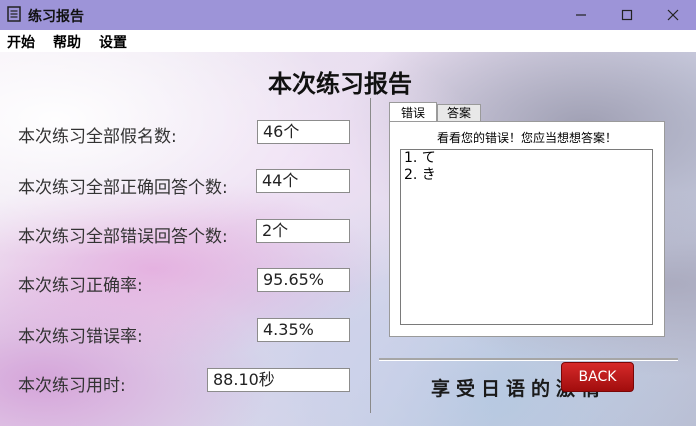 The width and height of the screenshot is (696, 426). Describe the element at coordinates (123, 188) in the screenshot. I see `stat-label-correct-count: 本次练习全部正确回答个数:` at that location.